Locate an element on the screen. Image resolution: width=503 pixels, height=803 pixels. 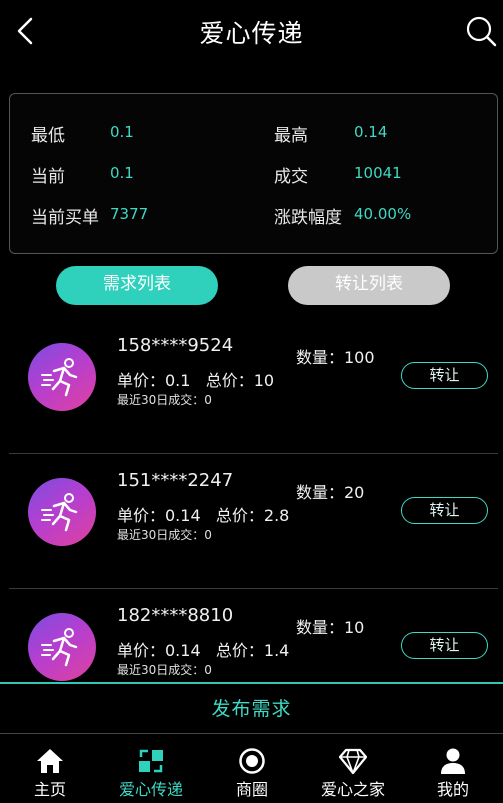
publish-demand-button: 发布需求 is located at coordinates (251, 708).